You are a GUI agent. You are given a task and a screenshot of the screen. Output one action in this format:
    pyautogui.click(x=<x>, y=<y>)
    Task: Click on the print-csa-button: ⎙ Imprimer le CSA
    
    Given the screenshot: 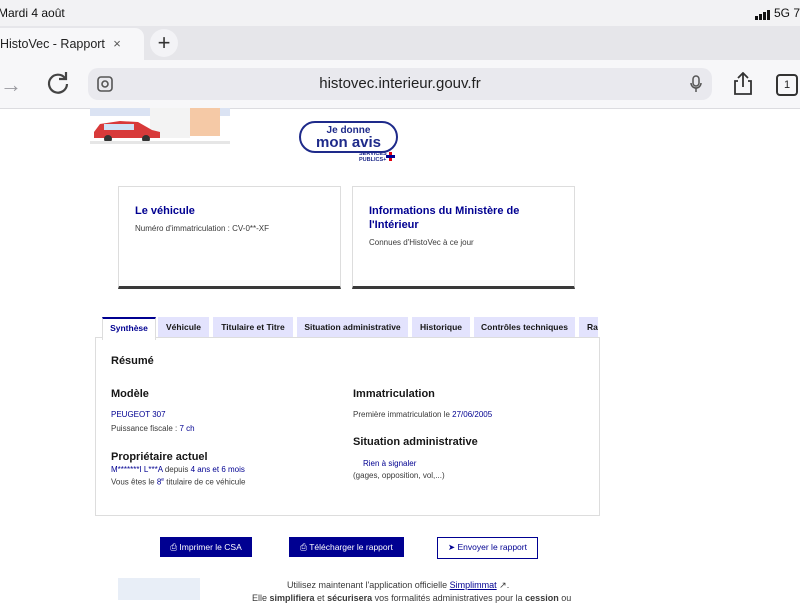 What is the action you would take?
    pyautogui.click(x=206, y=547)
    